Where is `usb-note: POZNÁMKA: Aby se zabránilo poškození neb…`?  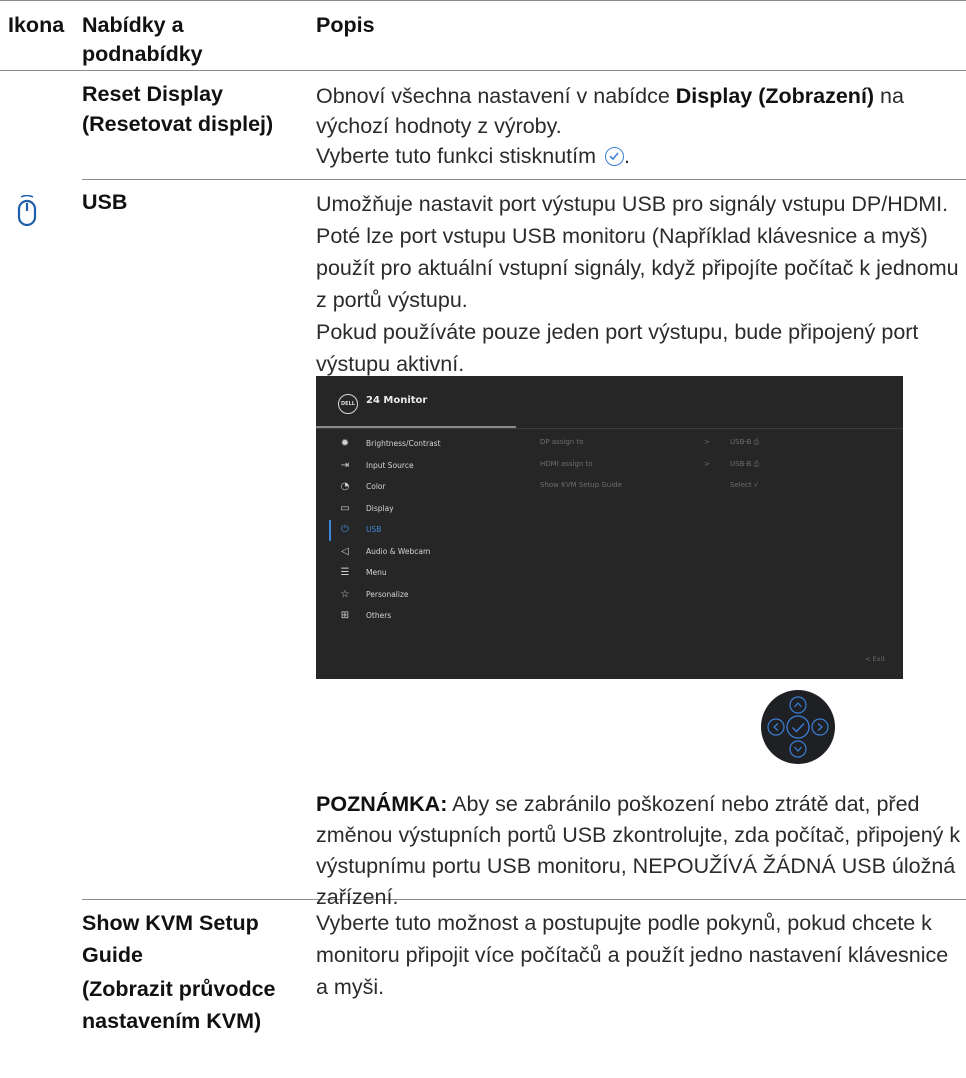
usb-note: POZNÁMKA: Aby se zabránilo poškození neb… is located at coordinates (641, 851).